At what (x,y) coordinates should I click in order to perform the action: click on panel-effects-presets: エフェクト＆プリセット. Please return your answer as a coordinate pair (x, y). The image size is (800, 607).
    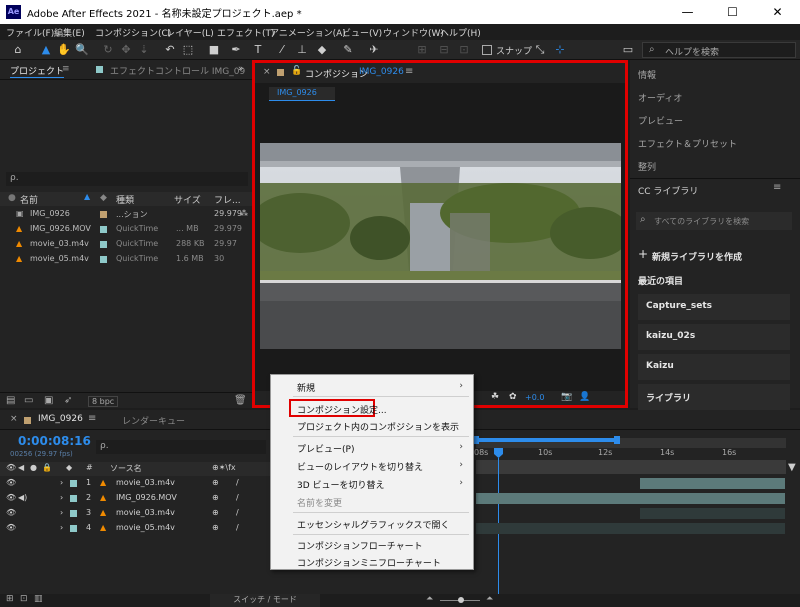
    Looking at the image, I should click on (687, 143).